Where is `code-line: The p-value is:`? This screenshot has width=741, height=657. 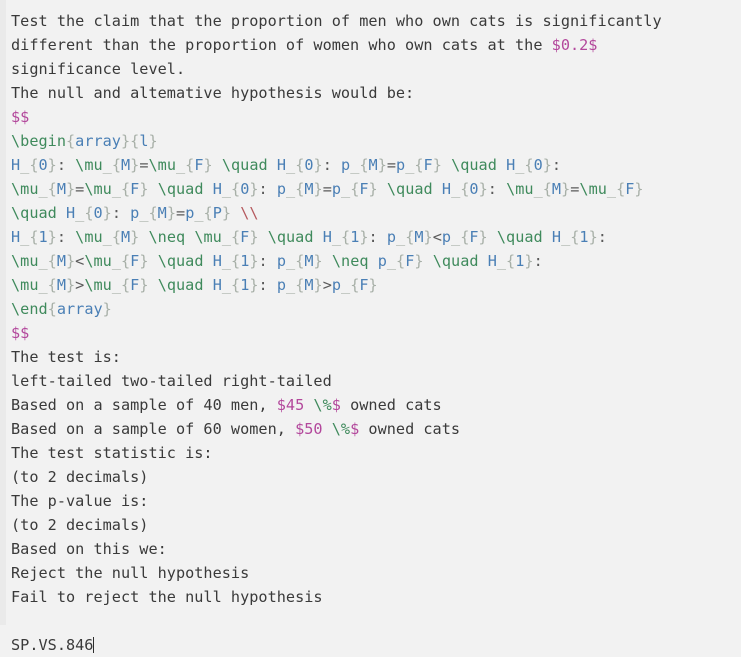 code-line: The p-value is: is located at coordinates (376, 501).